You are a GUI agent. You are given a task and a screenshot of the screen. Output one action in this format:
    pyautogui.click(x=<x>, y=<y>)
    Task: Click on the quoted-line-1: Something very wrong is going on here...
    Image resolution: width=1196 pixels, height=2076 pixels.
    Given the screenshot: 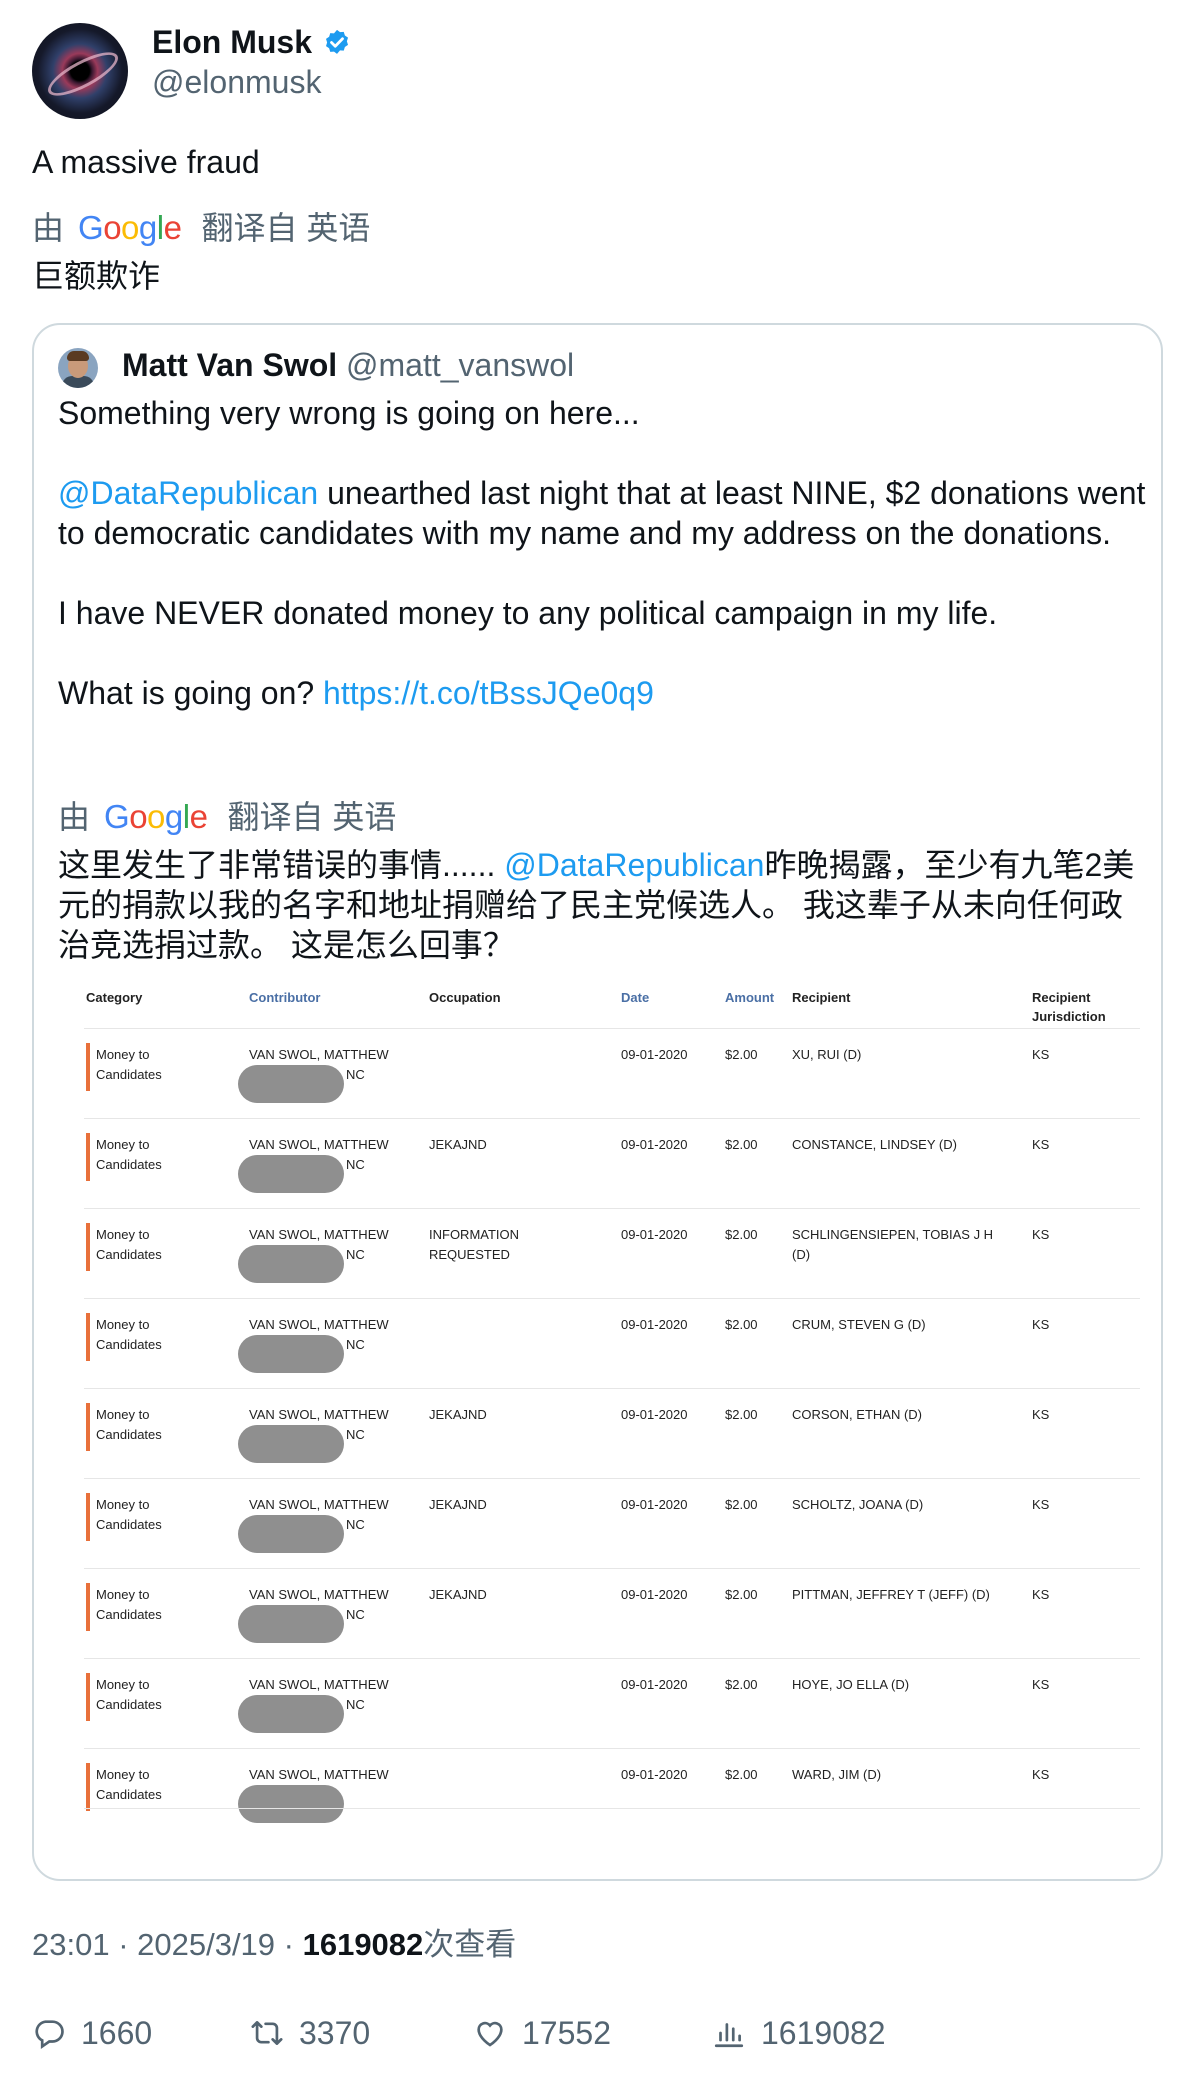 What is the action you would take?
    pyautogui.click(x=349, y=413)
    